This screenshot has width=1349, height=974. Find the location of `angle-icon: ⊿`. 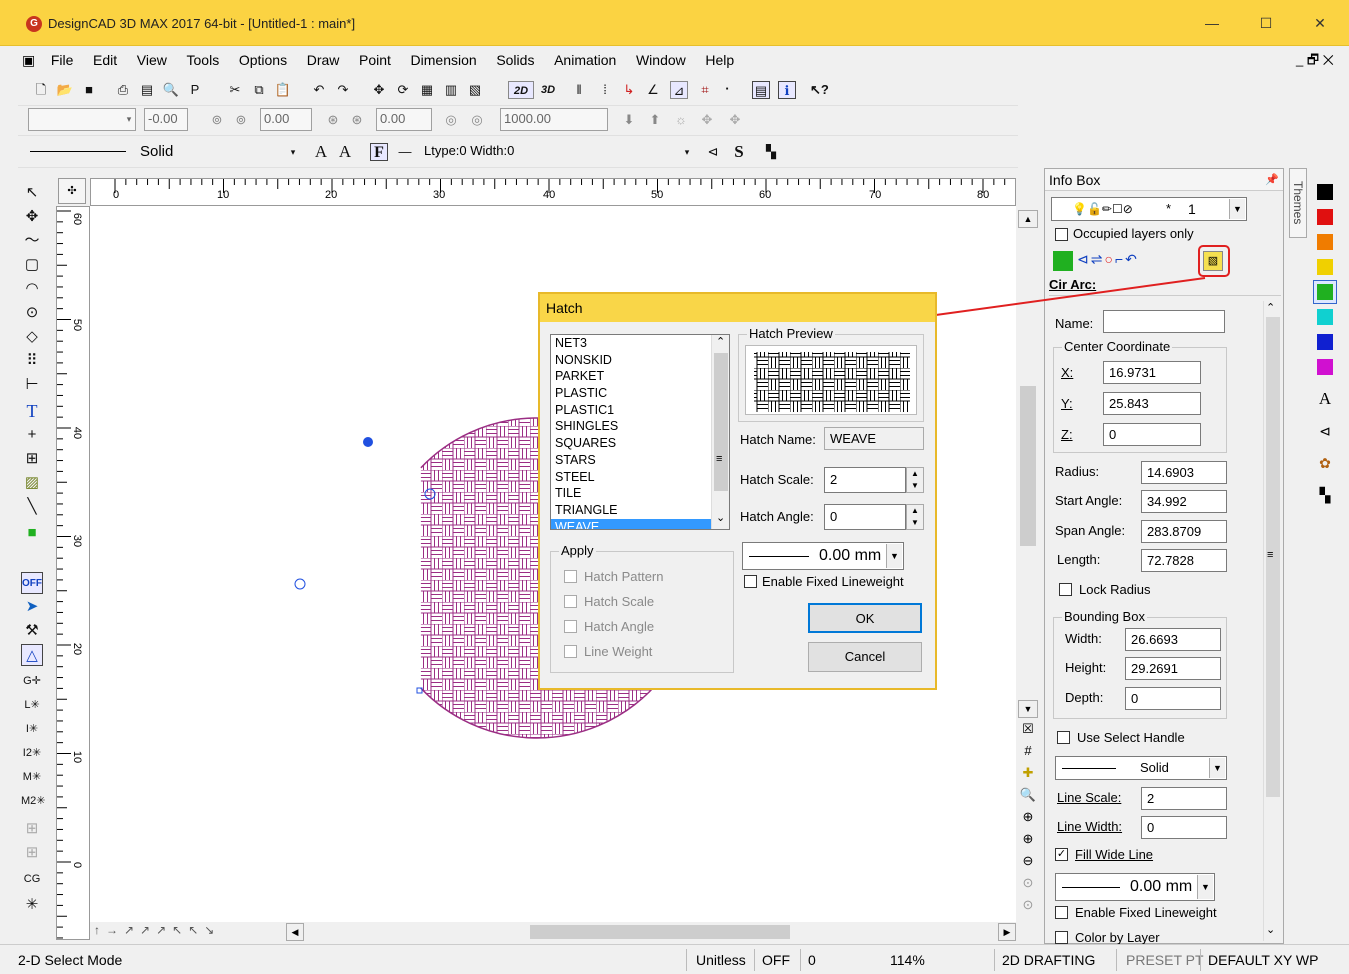

angle-icon: ⊿ is located at coordinates (679, 90).